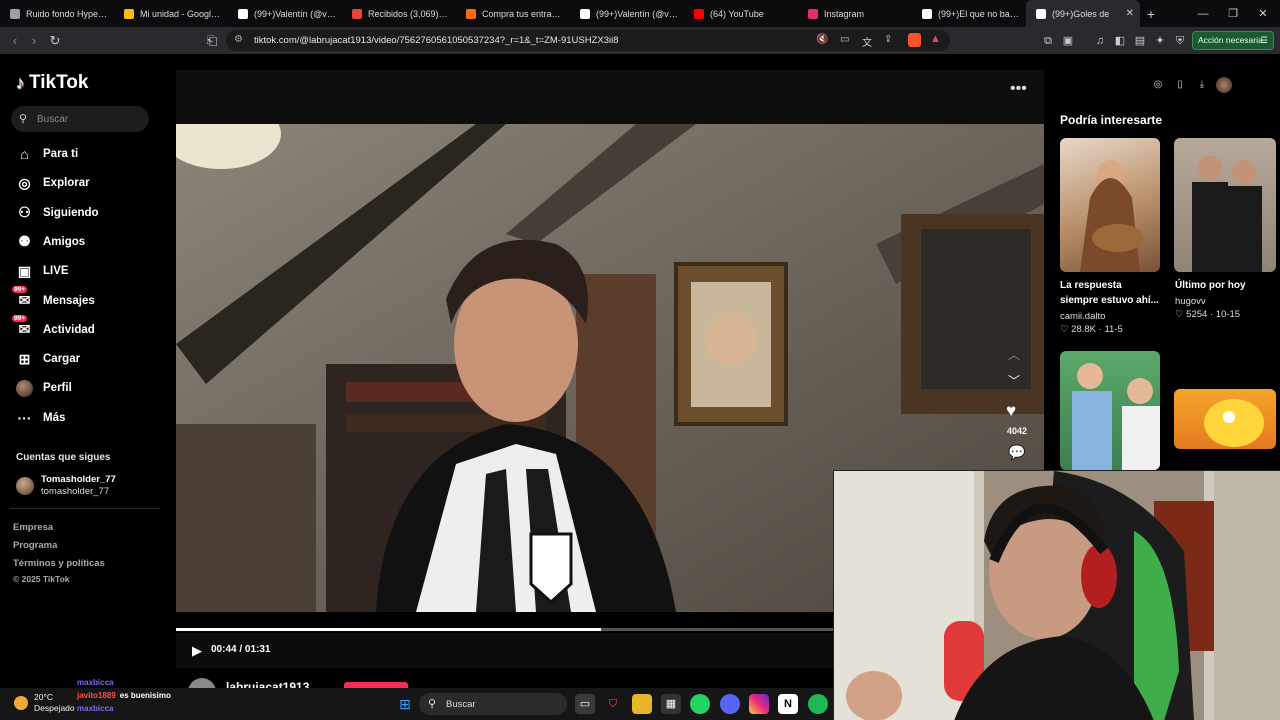 The image size is (1280, 720). I want to click on live-icon: ▣, so click(24, 270).